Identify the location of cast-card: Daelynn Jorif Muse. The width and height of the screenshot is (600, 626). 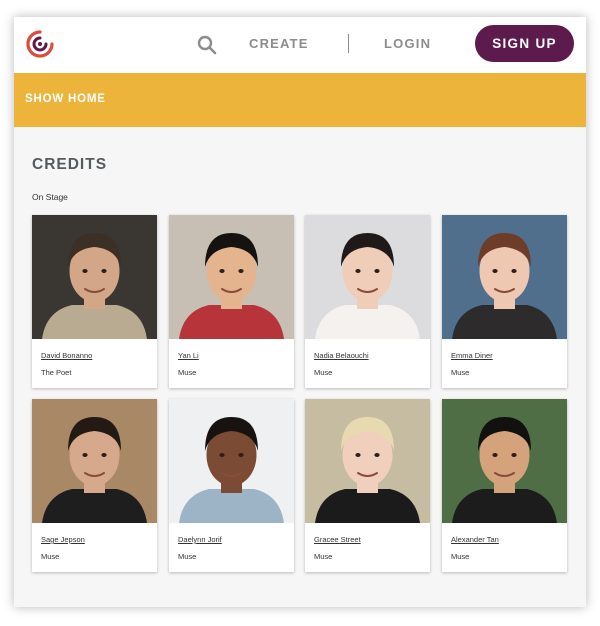
(231, 485).